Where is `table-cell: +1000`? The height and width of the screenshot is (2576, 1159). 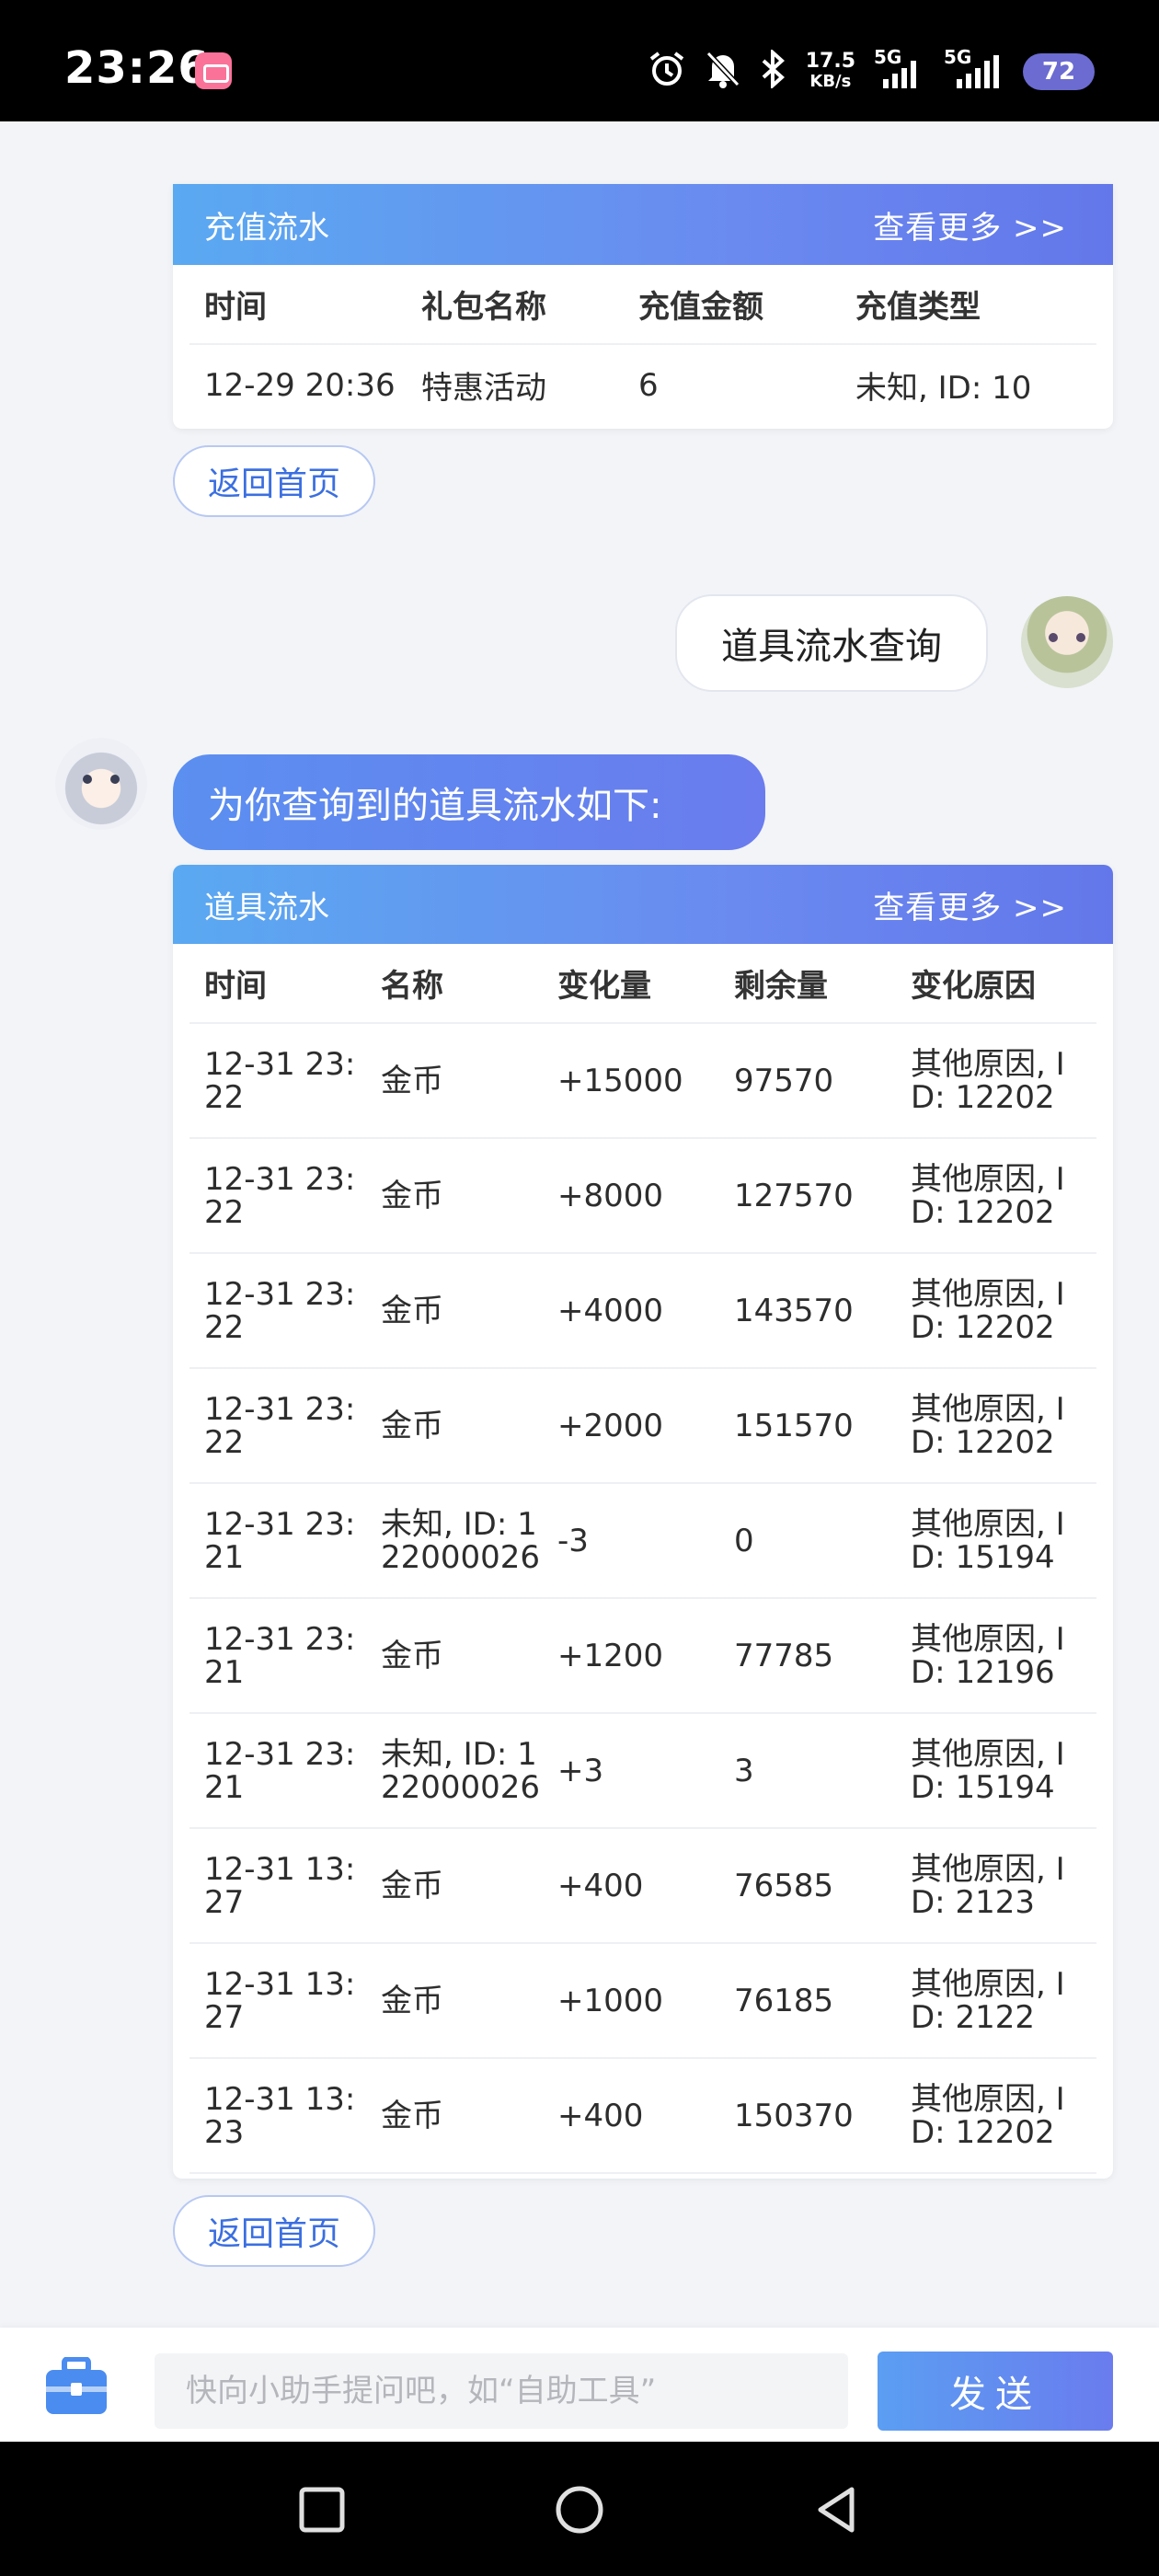
table-cell: +1000 is located at coordinates (631, 2001).